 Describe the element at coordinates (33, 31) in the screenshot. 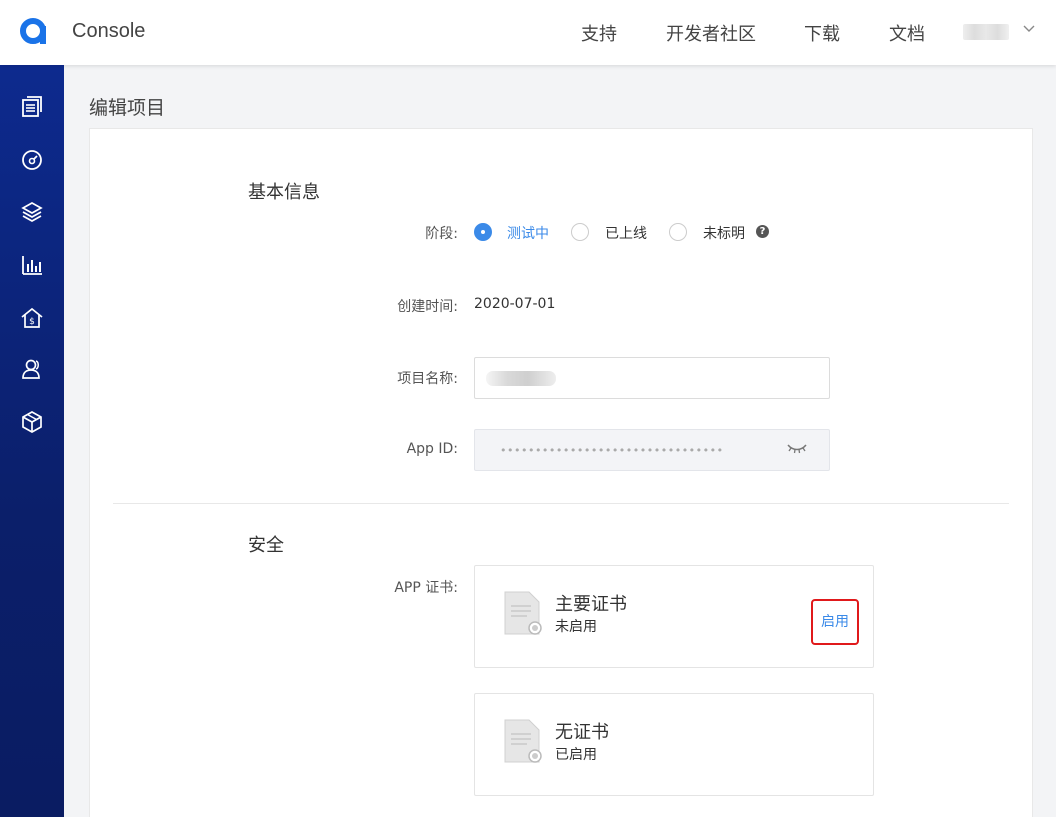

I see `logo-icon` at that location.